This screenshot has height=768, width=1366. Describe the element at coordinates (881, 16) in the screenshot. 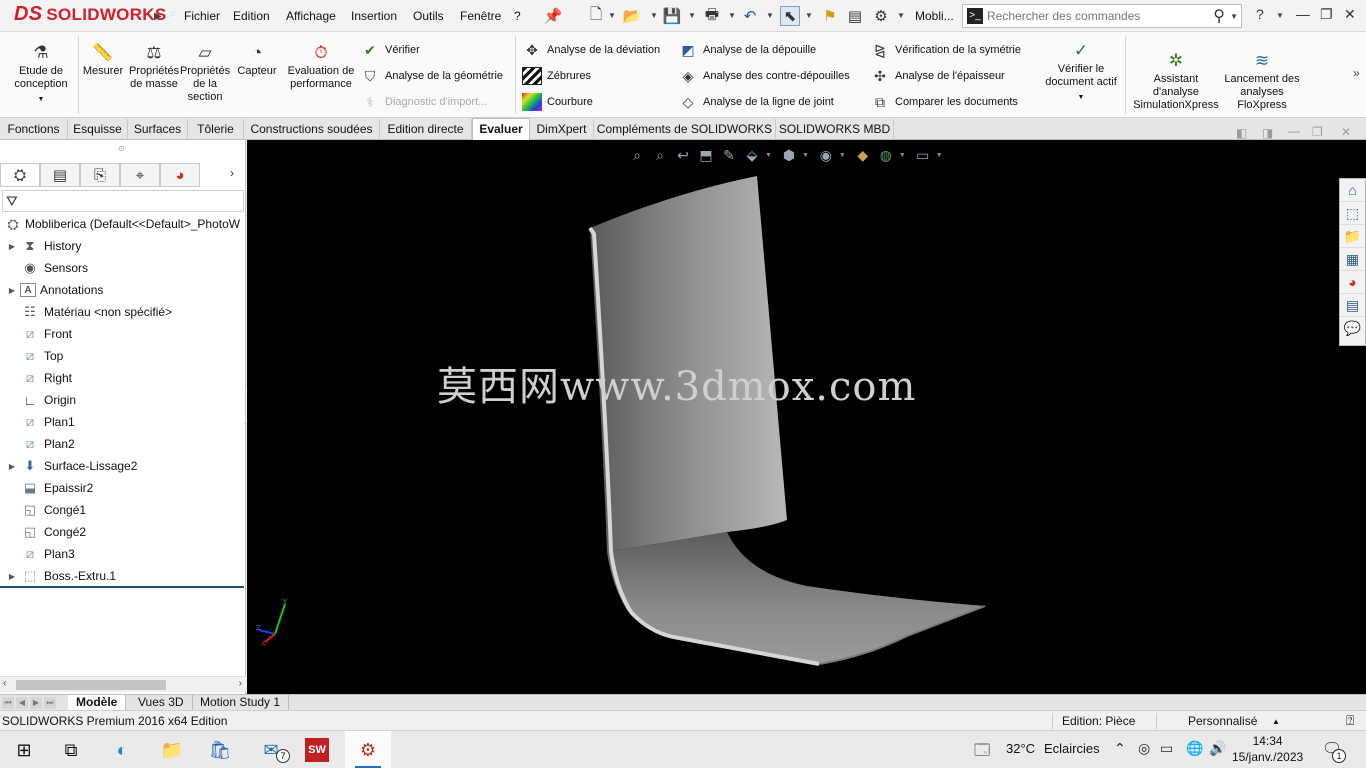

I see `options-gear-icon: ⚙` at that location.